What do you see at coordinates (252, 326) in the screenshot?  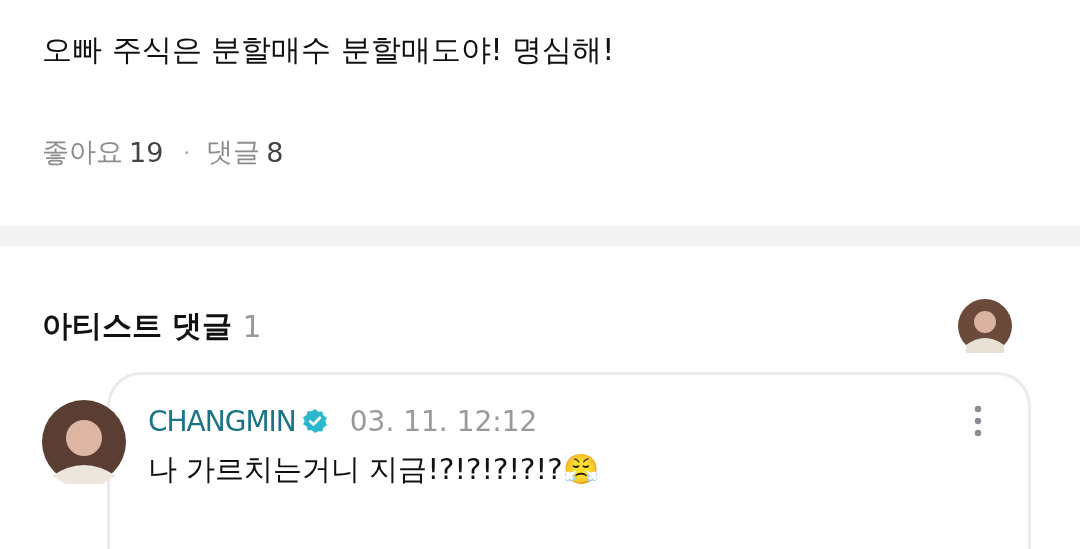 I see `section-count: 1` at bounding box center [252, 326].